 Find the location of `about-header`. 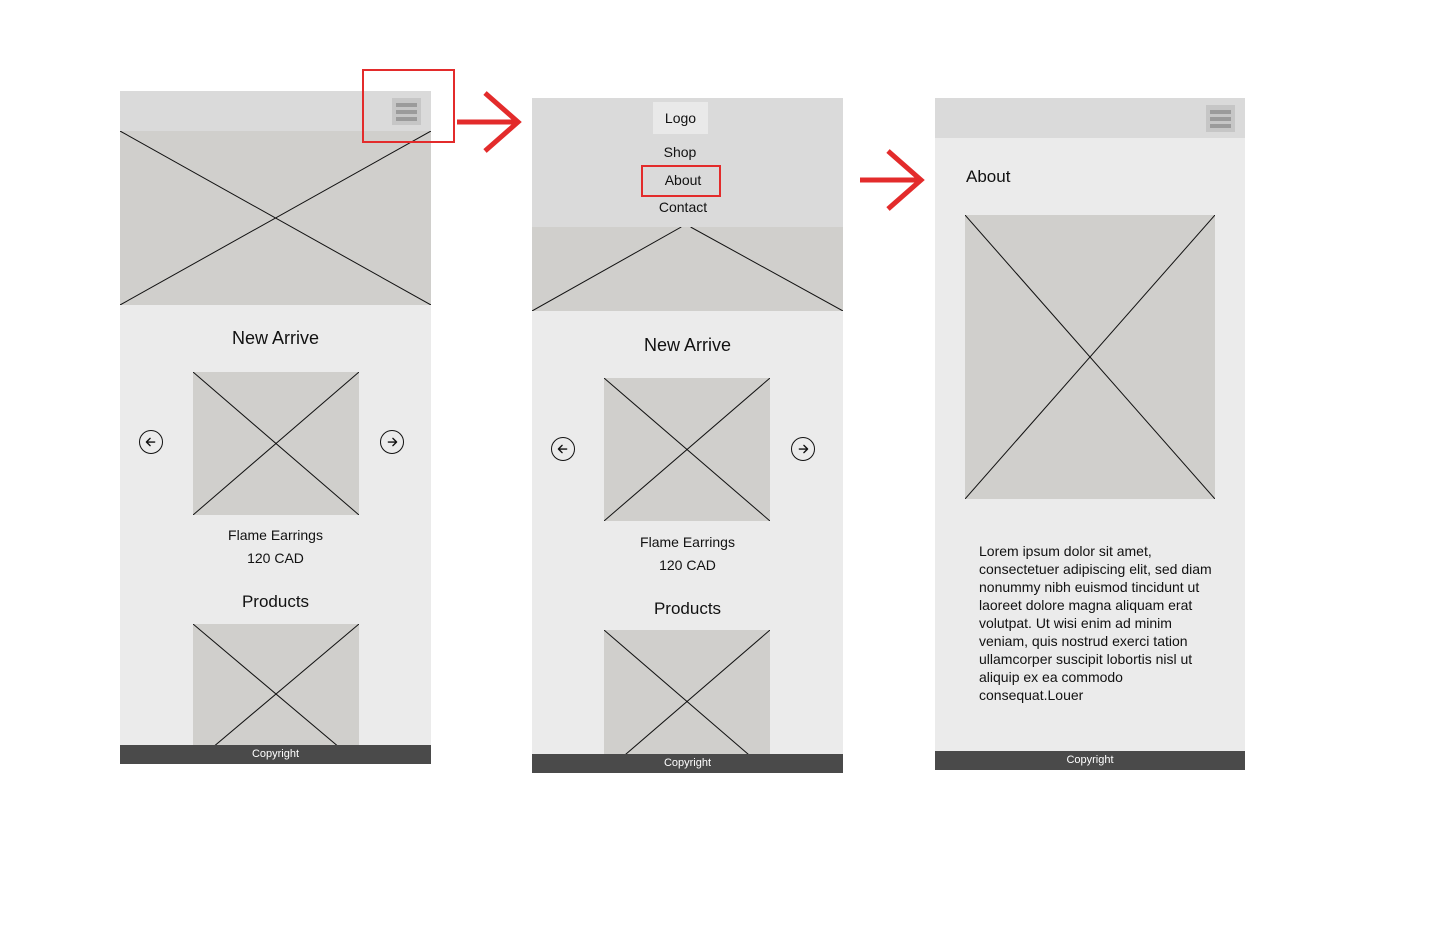

about-header is located at coordinates (1090, 118).